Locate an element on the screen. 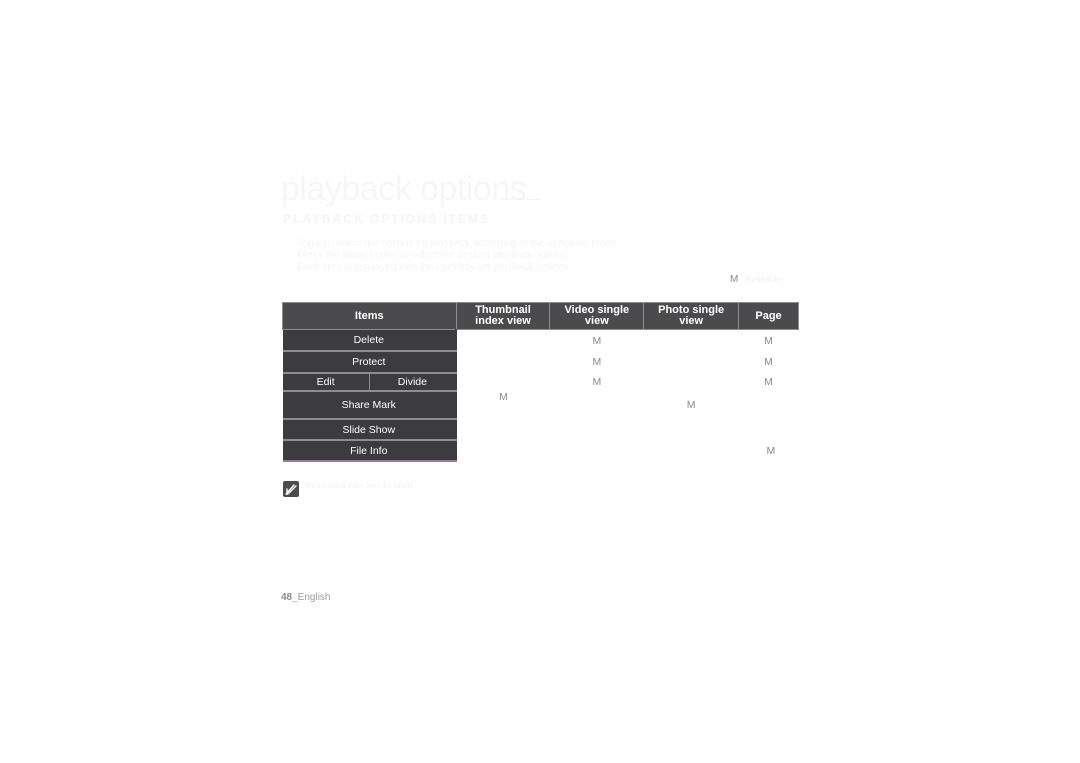 The image size is (1080, 763). page-footer: 48_English is located at coordinates (305, 597).